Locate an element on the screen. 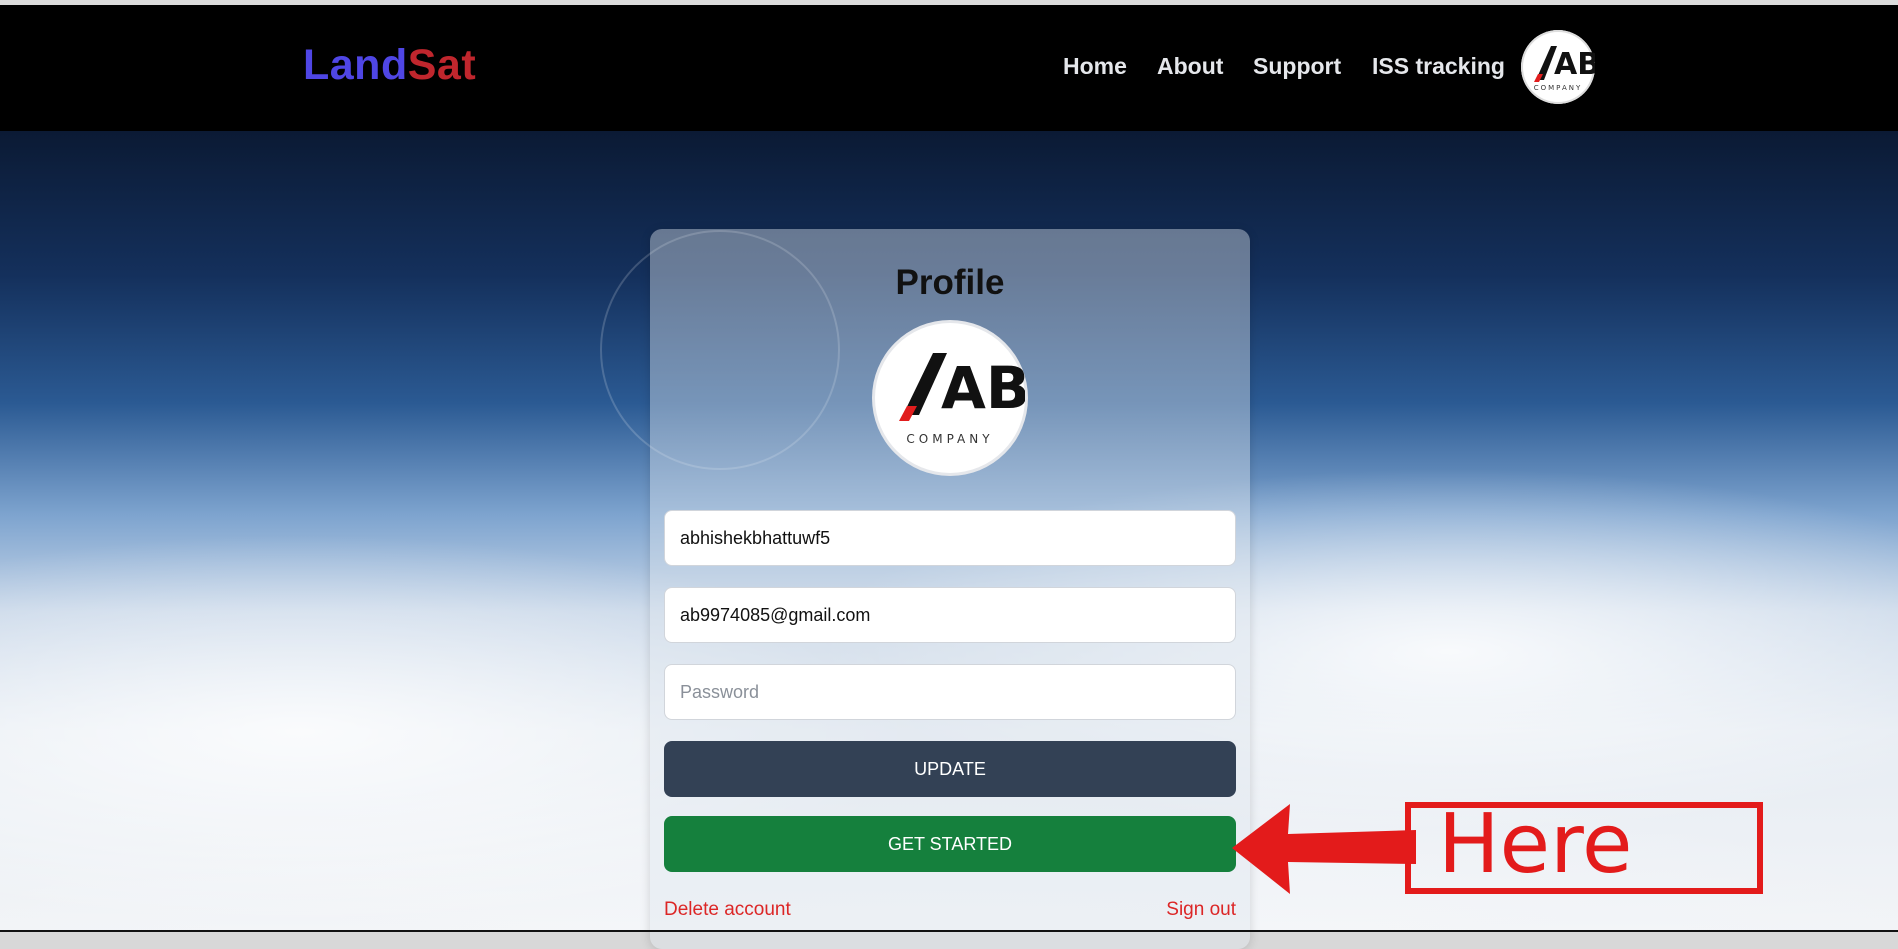 Image resolution: width=1898 pixels, height=949 pixels. annotation-here-text: Here is located at coordinates (1535, 844).